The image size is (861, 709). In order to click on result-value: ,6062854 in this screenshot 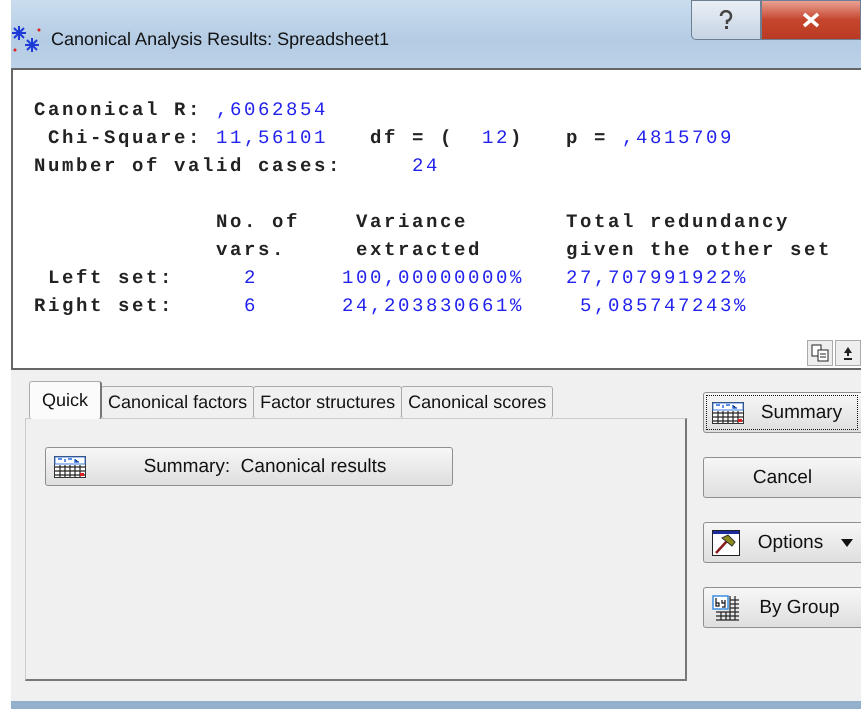, I will do `click(272, 110)`.